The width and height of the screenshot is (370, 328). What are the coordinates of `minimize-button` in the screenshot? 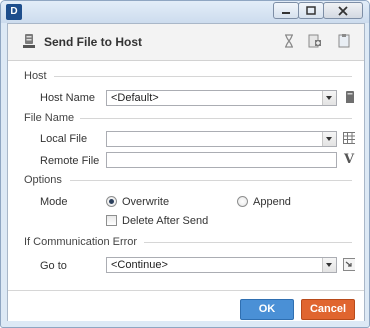 It's located at (286, 10).